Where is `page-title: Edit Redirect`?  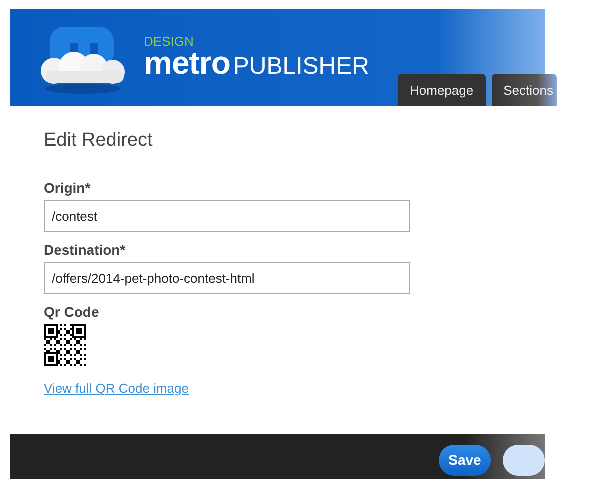
page-title: Edit Redirect is located at coordinates (99, 141).